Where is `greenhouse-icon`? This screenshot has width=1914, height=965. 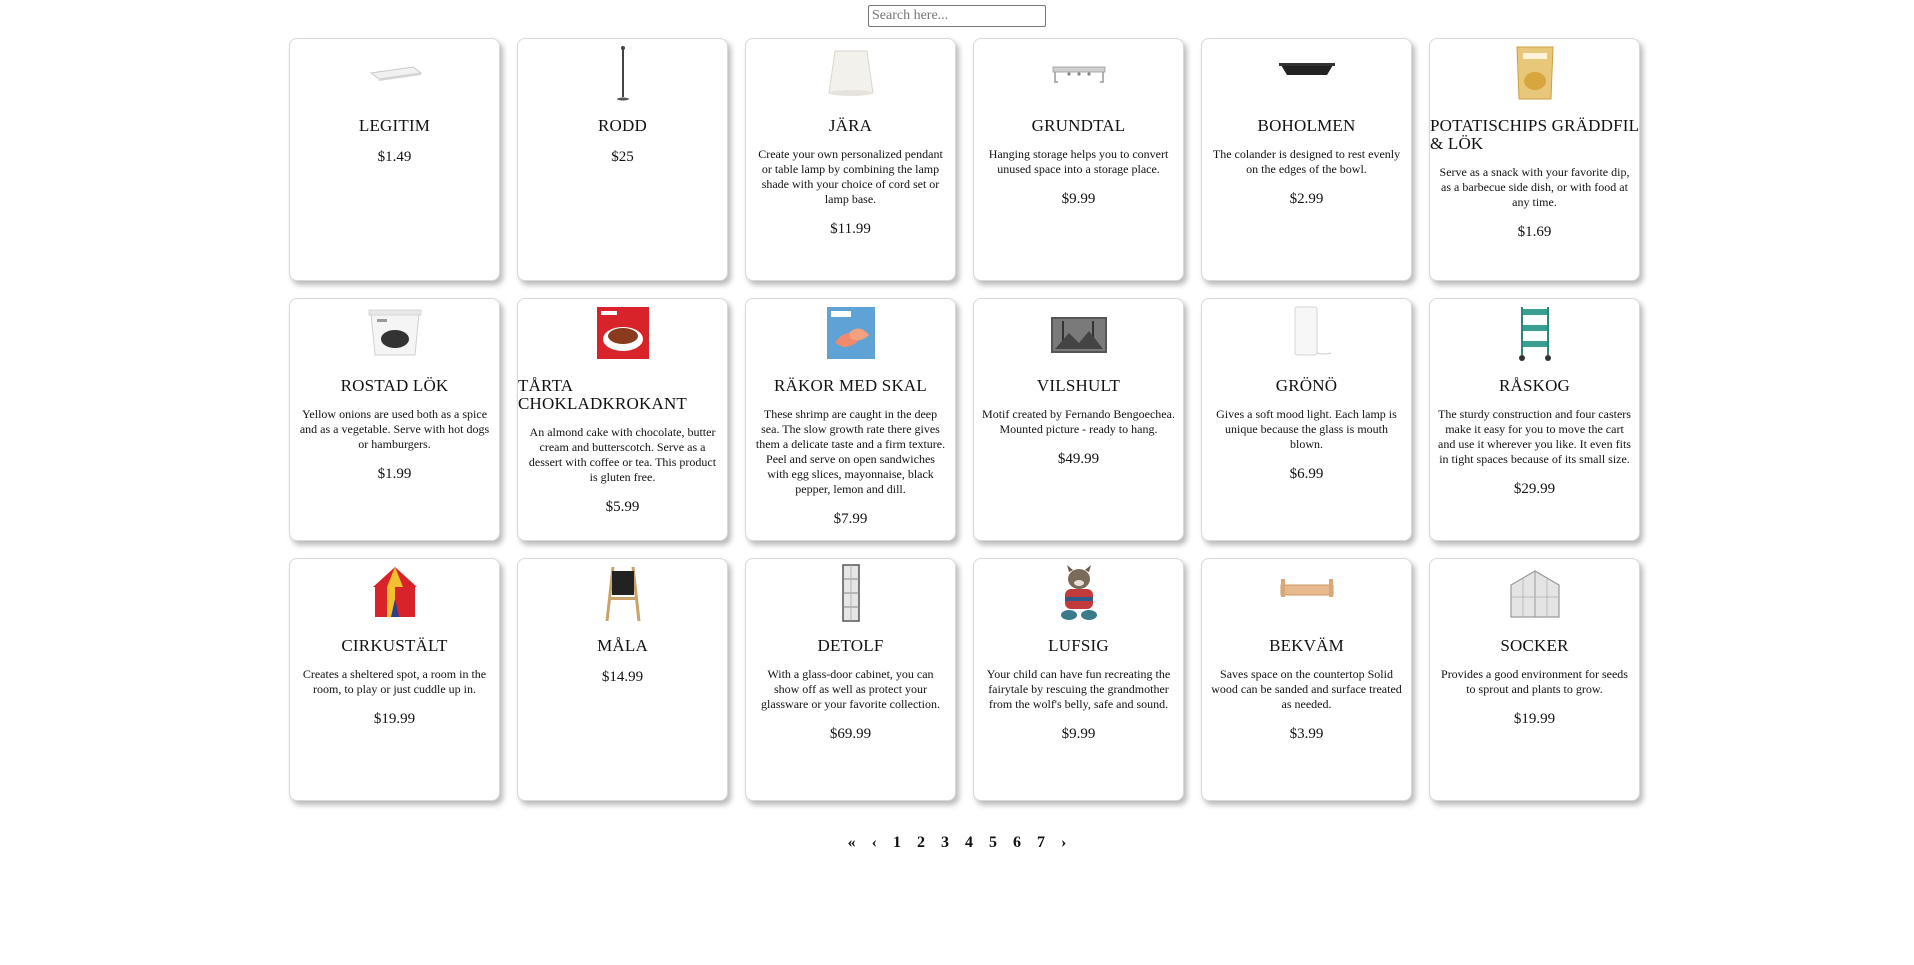 greenhouse-icon is located at coordinates (1534, 594).